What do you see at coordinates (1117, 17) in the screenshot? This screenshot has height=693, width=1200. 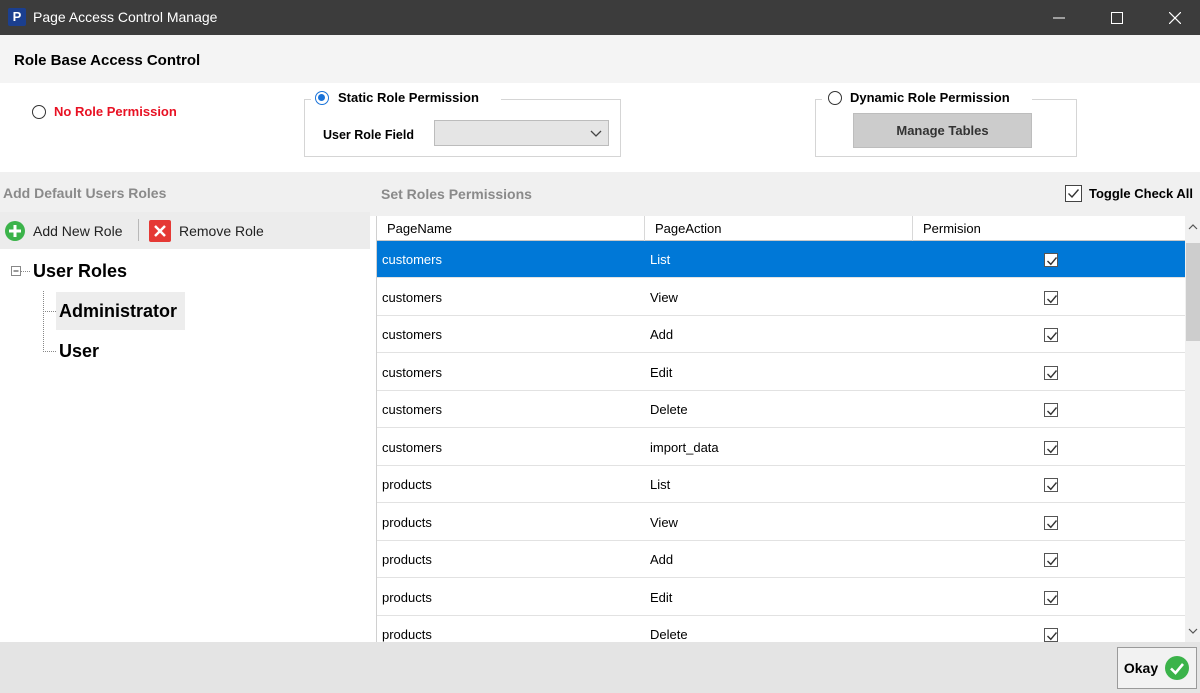 I see `maximize-button` at bounding box center [1117, 17].